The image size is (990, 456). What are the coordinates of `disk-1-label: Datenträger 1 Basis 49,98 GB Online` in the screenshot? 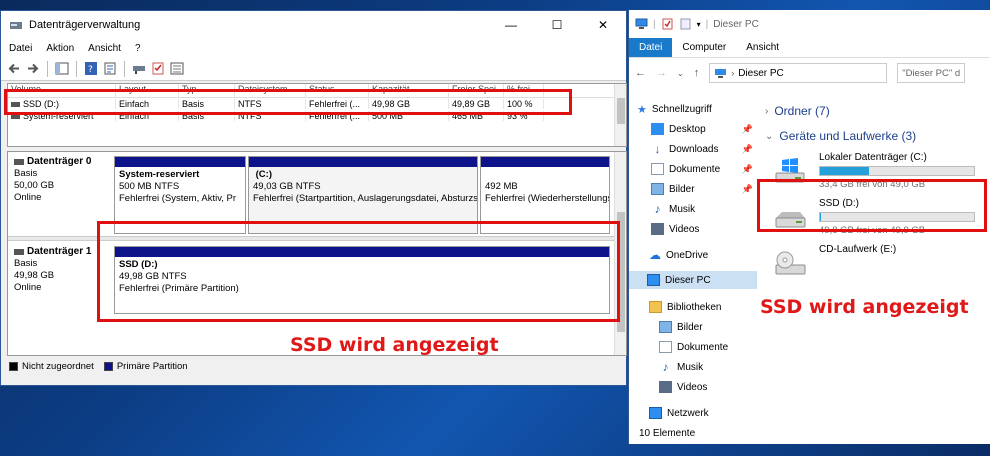 It's located at (61, 270).